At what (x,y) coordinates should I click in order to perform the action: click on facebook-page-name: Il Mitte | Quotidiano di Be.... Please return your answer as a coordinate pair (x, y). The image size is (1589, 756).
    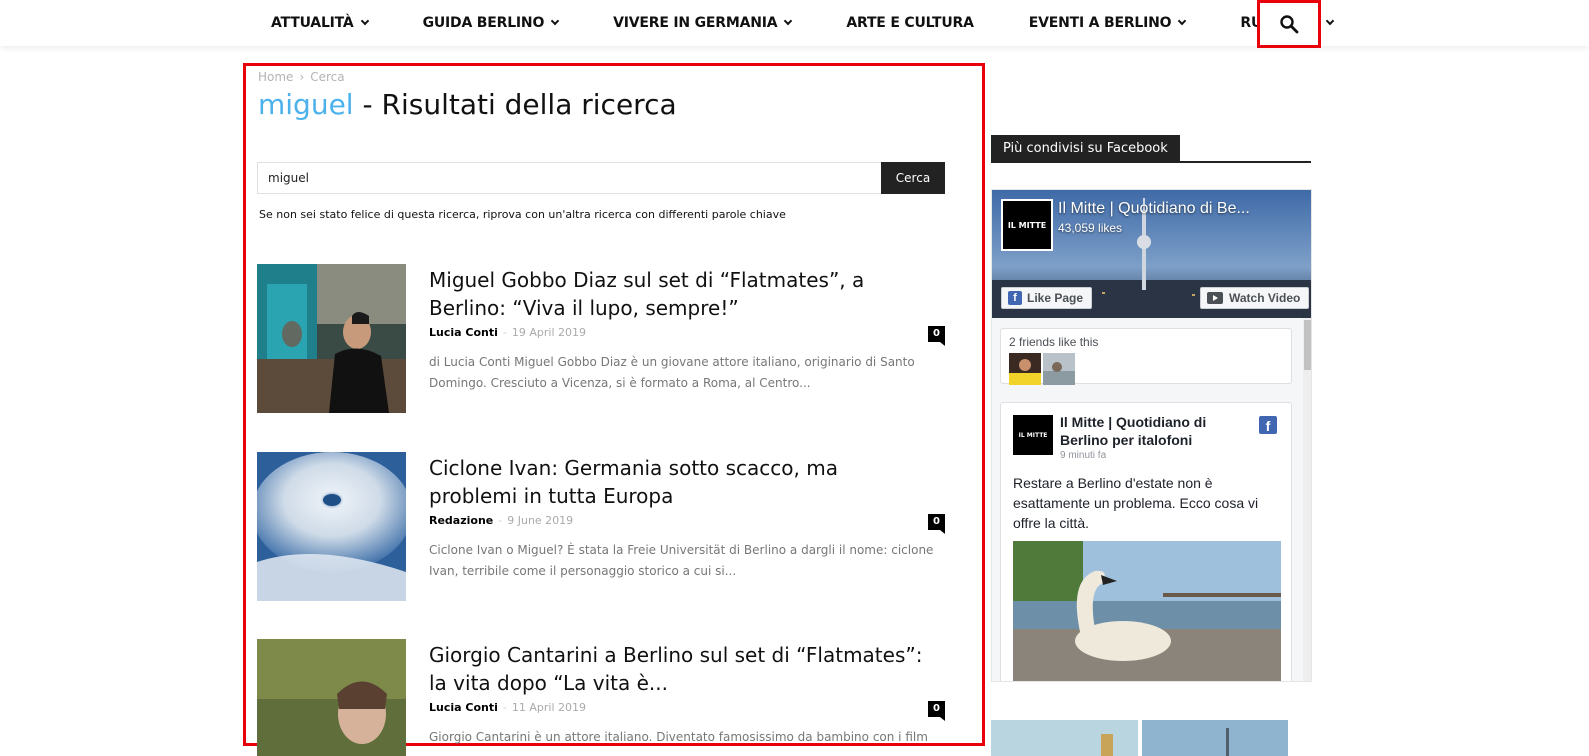
    Looking at the image, I should click on (1154, 209).